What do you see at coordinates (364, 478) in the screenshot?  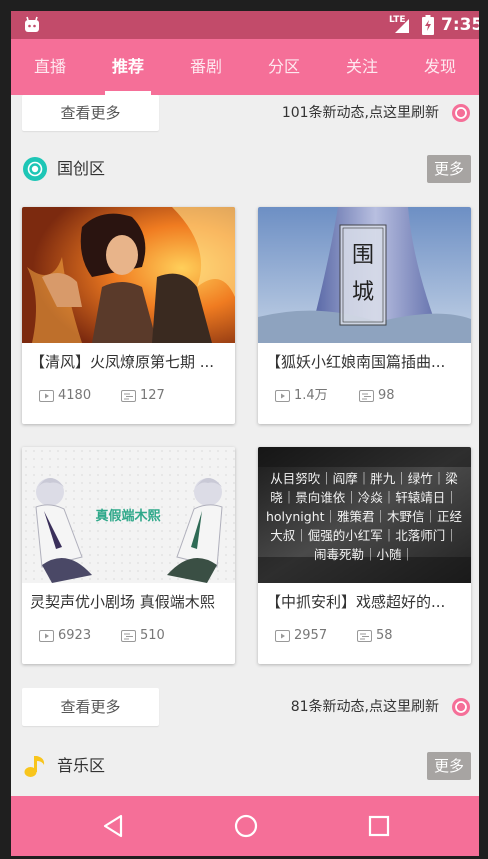 I see `thumbnail-text-line: 从目努吹｜阎摩｜胖九｜绿竹｜梁` at bounding box center [364, 478].